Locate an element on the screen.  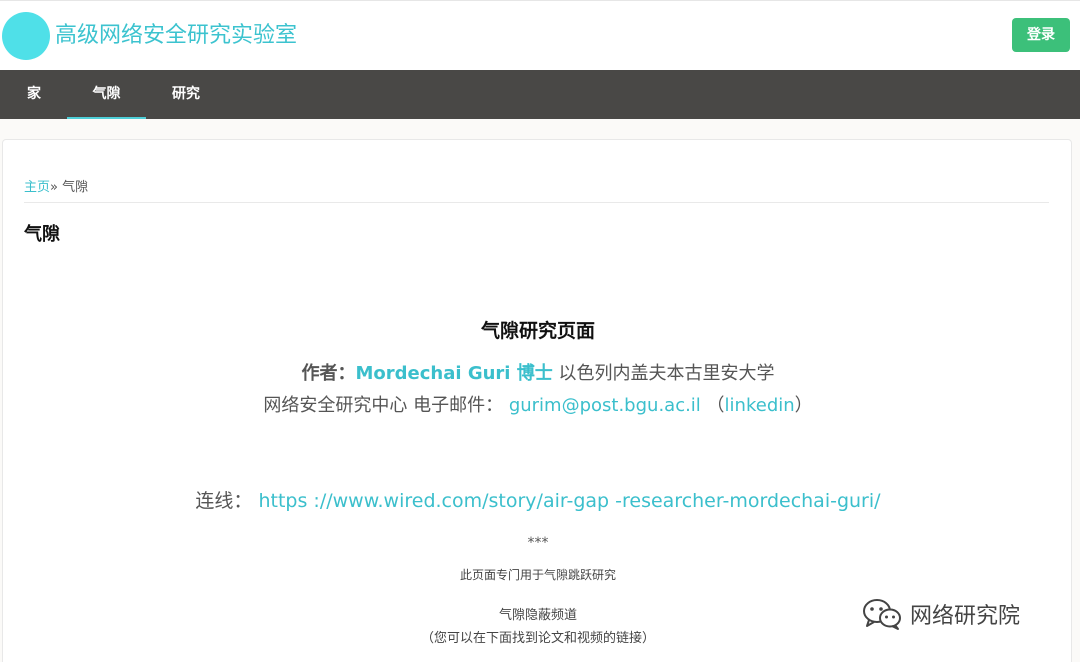
breadcrumb-current: 气隙 is located at coordinates (75, 187).